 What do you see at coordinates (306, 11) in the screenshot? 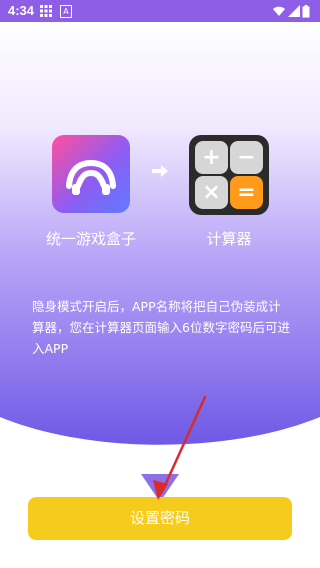
I see `battery-icon` at bounding box center [306, 11].